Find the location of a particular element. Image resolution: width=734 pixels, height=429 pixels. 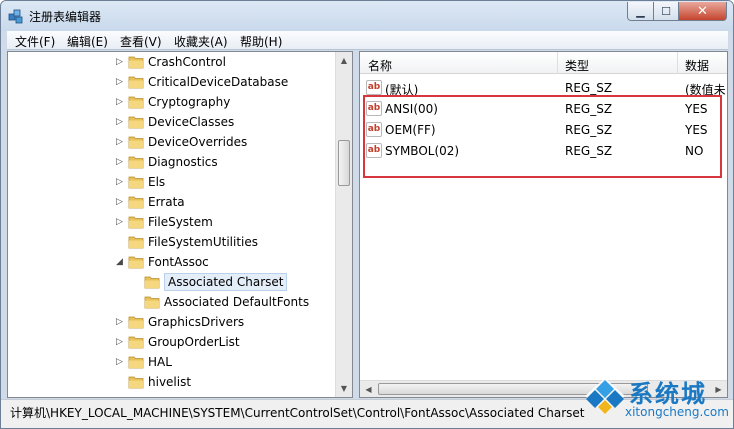

tree-item: ▷ Diagnostics is located at coordinates (173, 162).